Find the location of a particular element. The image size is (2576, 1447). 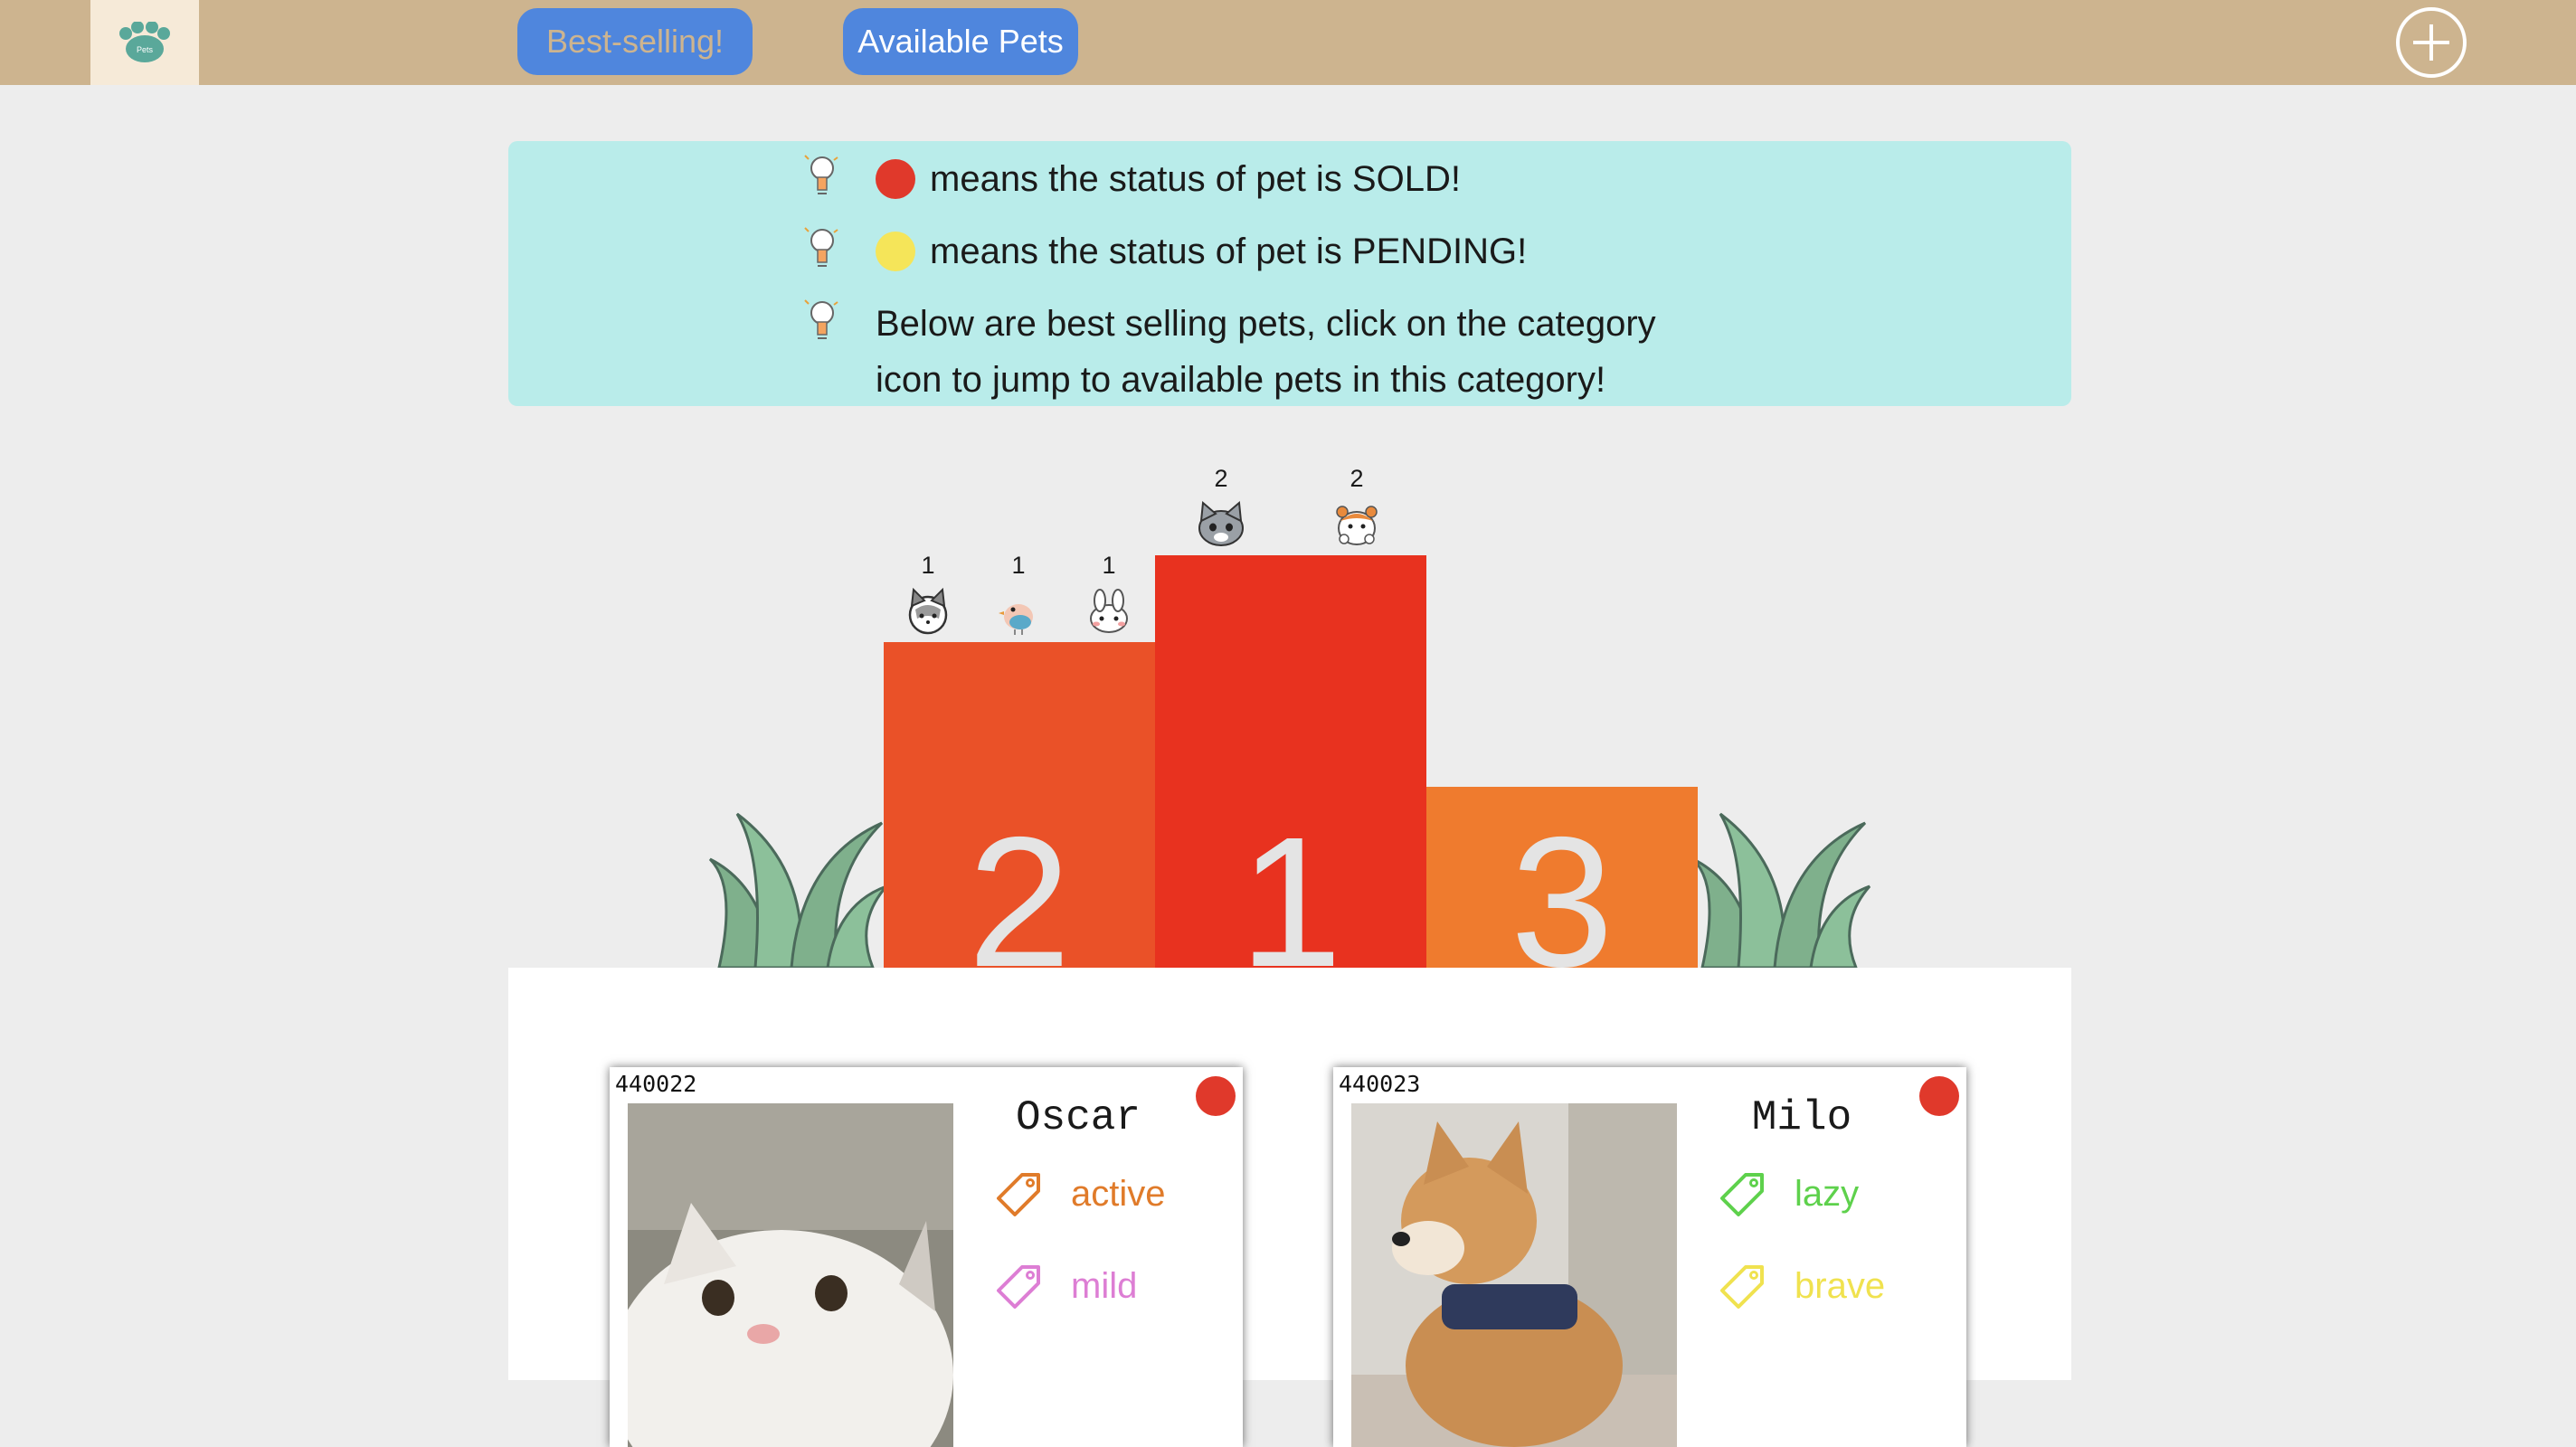

tag-label: active is located at coordinates (1118, 1194).